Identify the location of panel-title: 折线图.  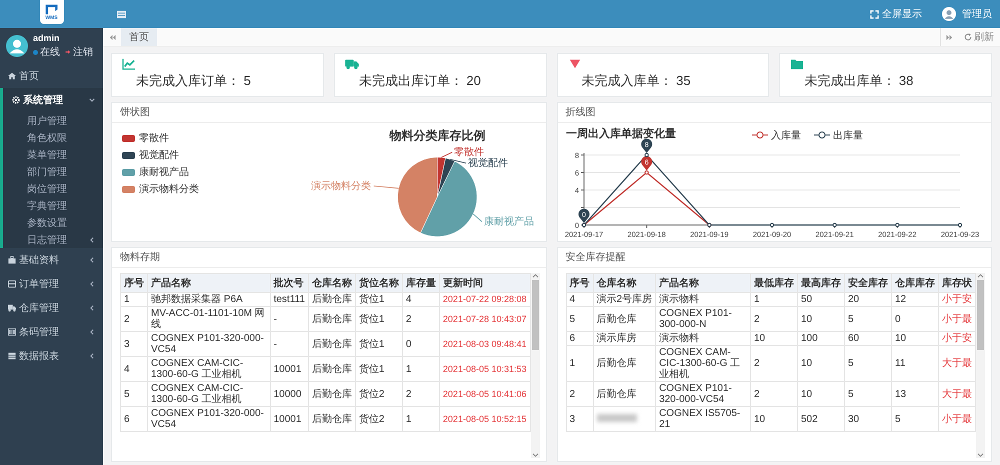
(774, 113).